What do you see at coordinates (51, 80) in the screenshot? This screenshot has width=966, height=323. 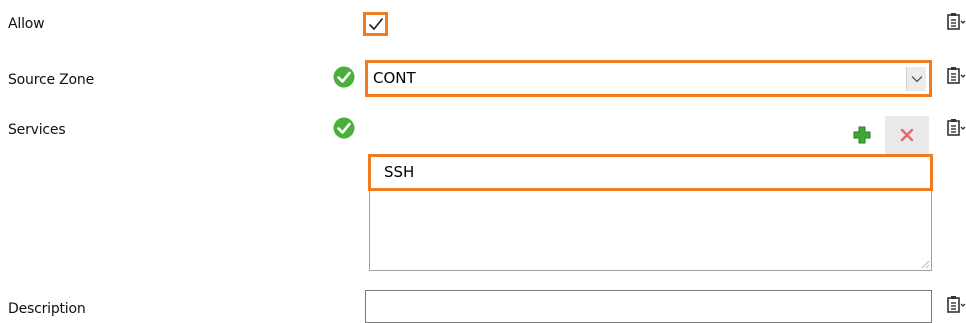 I see `source-zone-label: Source Zone` at bounding box center [51, 80].